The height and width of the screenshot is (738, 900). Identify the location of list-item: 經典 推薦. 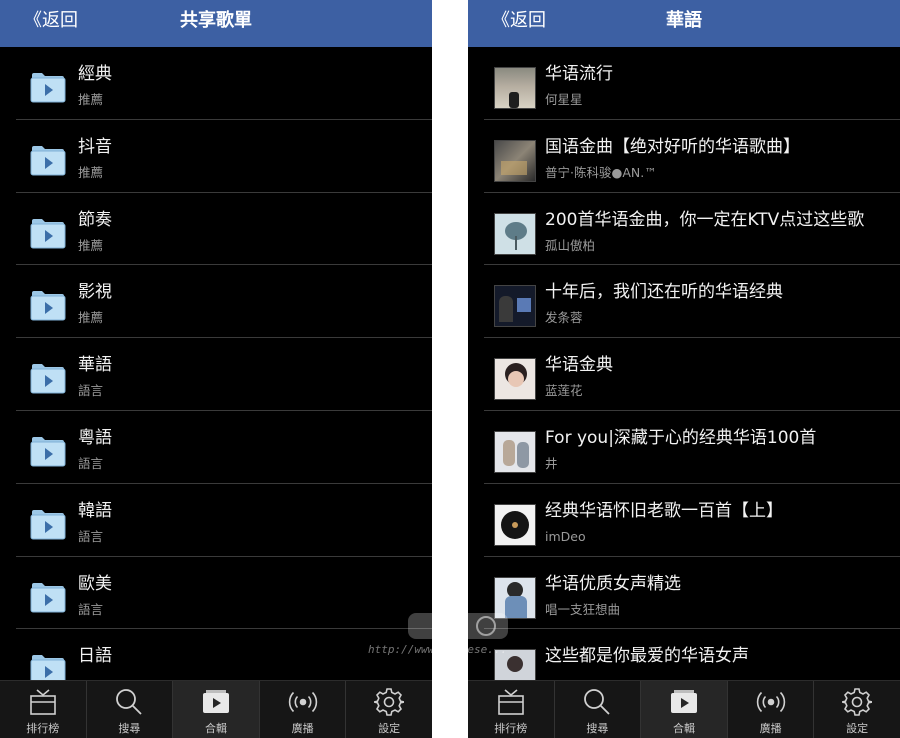
(216, 83).